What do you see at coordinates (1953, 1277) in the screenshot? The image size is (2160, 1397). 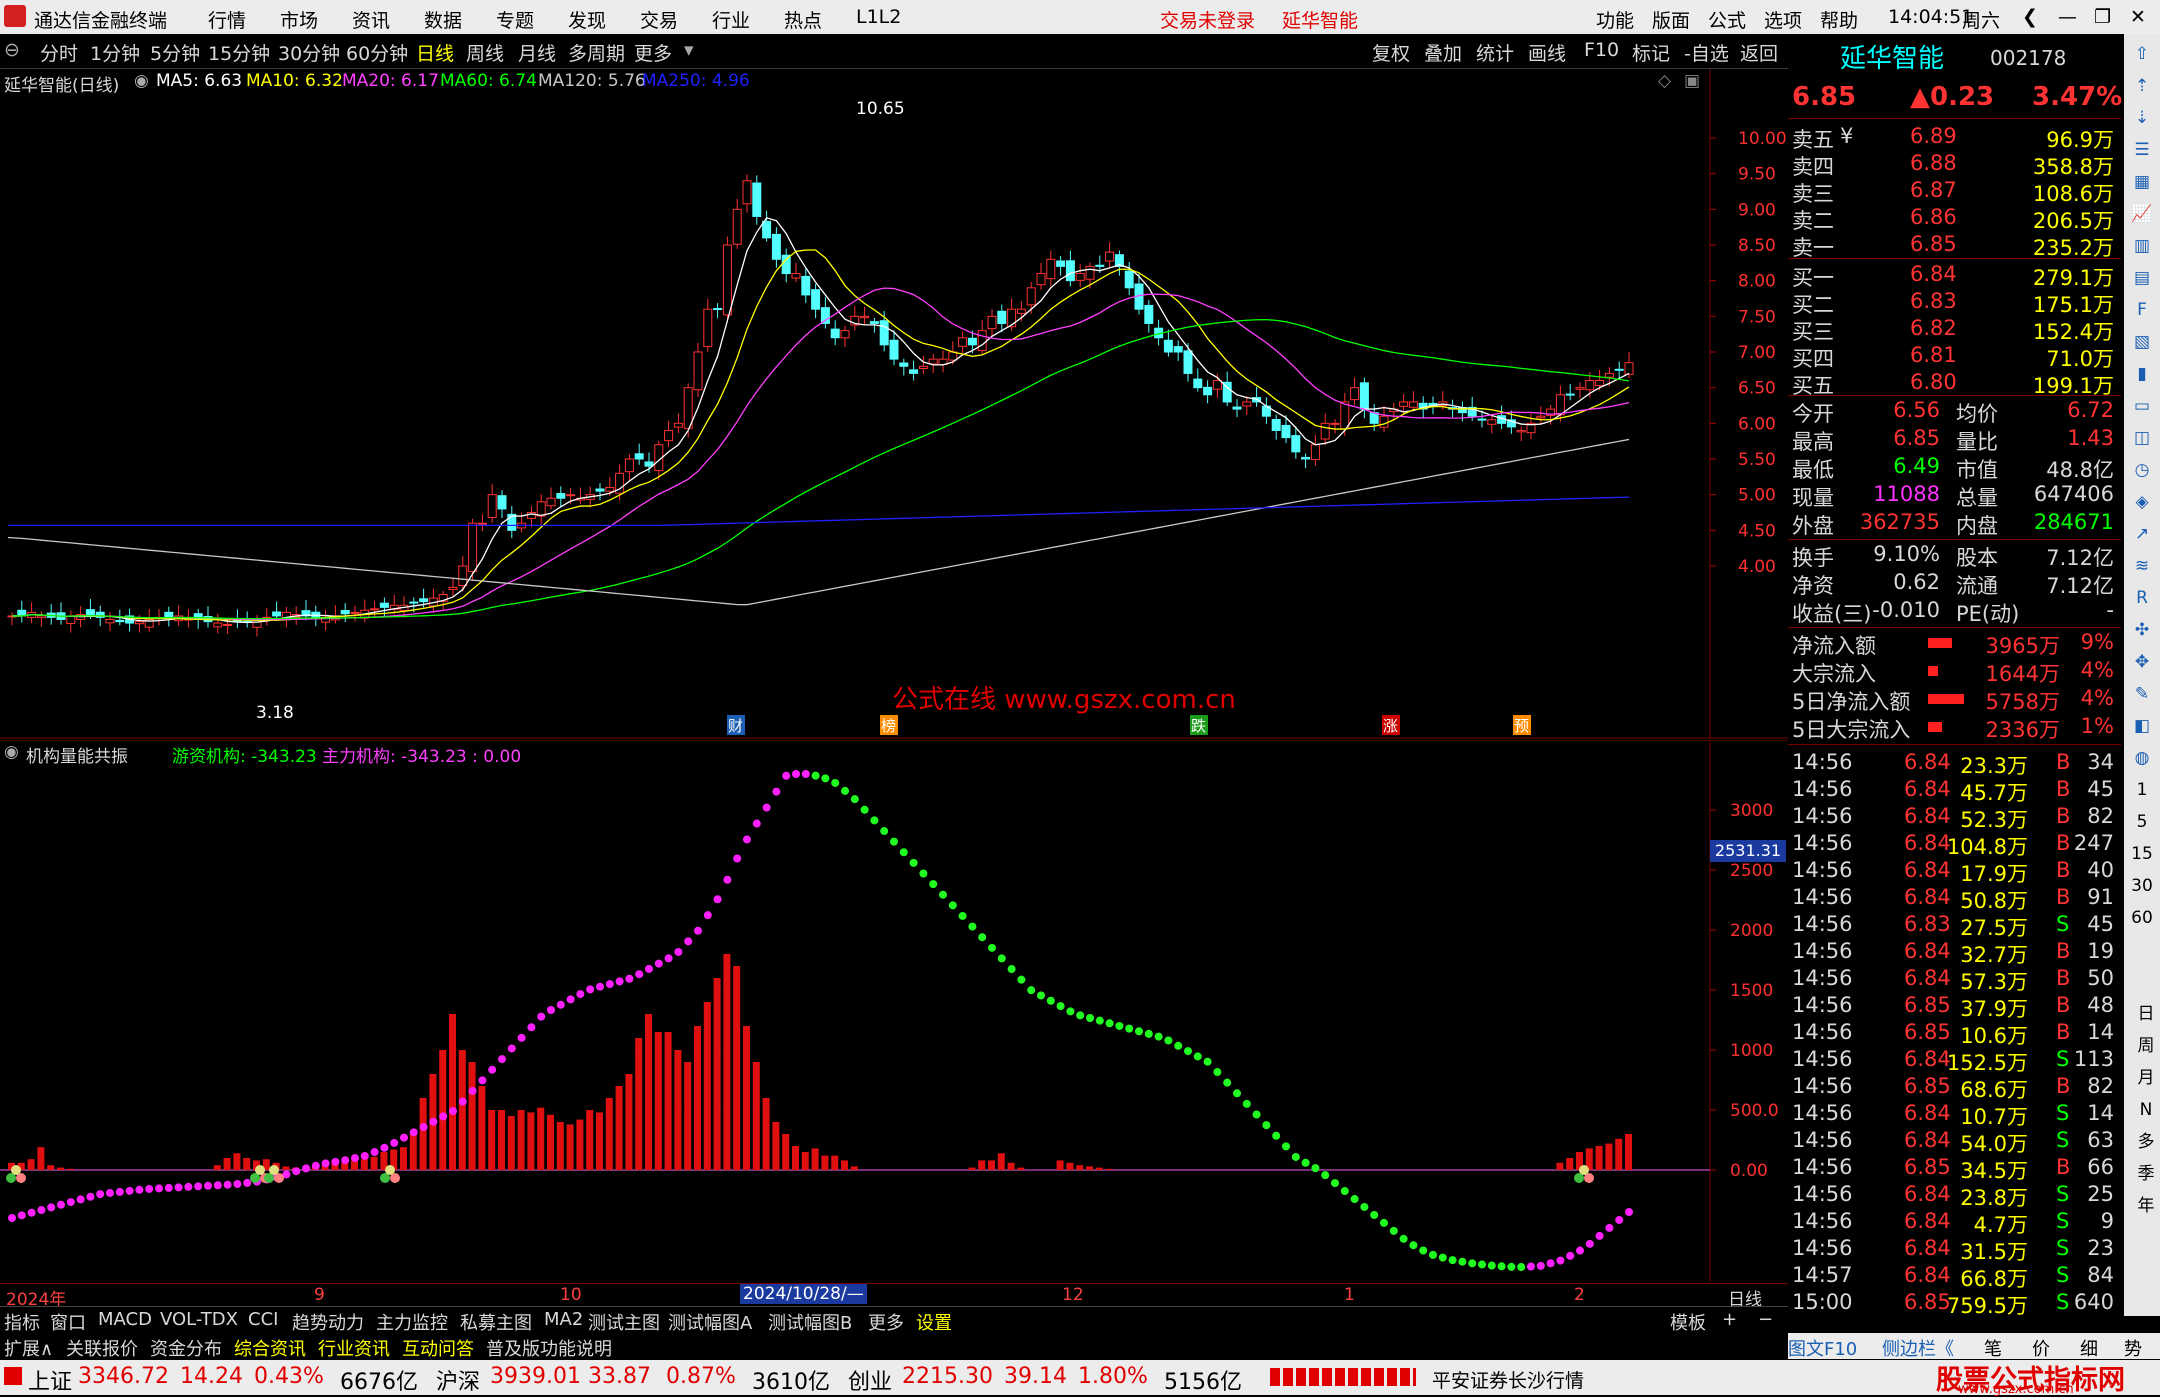 I see `tick-row: 14:57 6.84 66.8万 S 84` at bounding box center [1953, 1277].